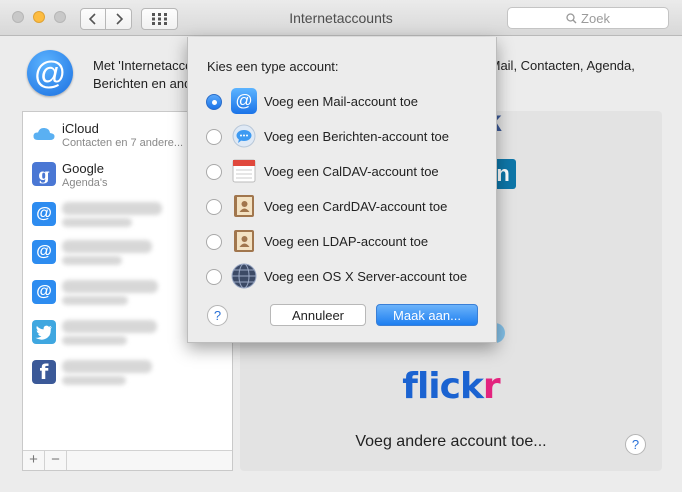 This screenshot has height=492, width=682. I want to click on option-osx-server-account: Voeg een OS X Server-account toe, so click(348, 277).